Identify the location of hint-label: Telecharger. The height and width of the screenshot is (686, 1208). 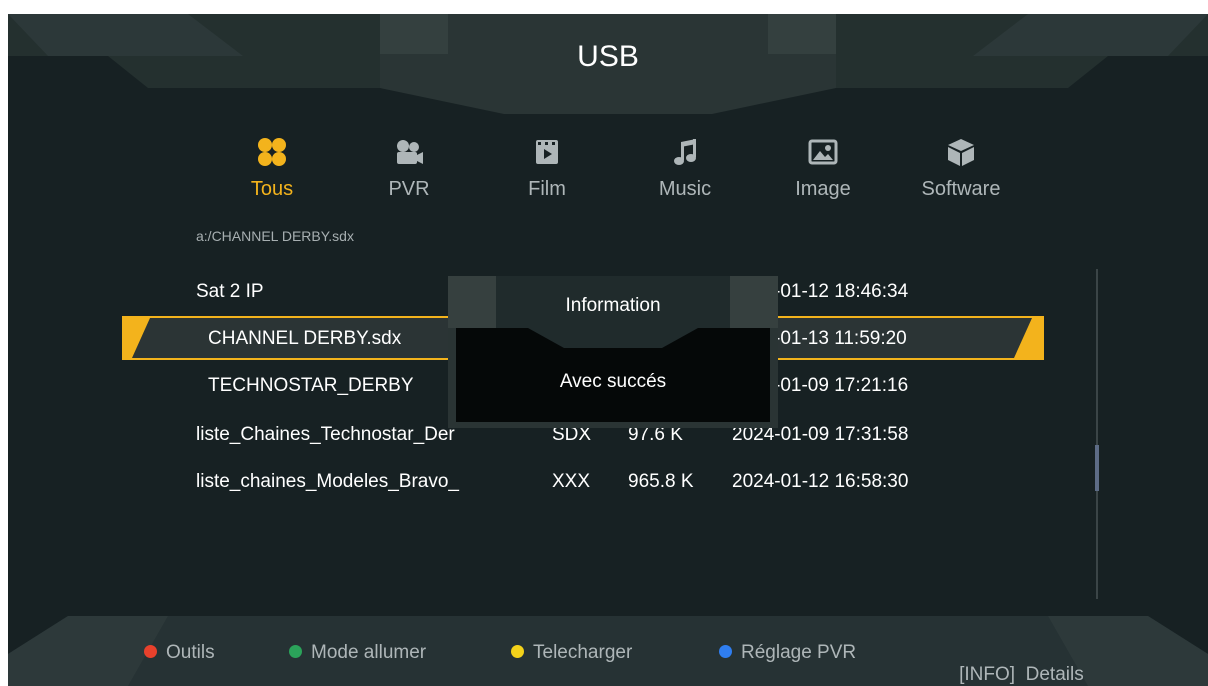
(583, 652).